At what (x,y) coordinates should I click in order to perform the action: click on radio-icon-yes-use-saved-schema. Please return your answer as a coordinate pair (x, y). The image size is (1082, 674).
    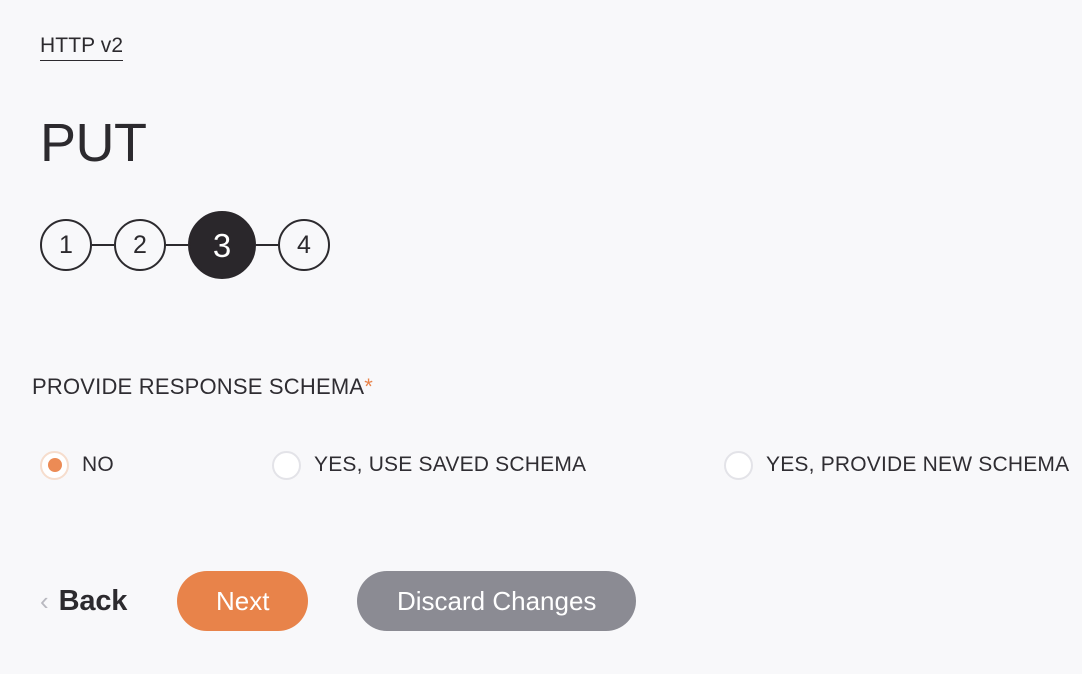
    Looking at the image, I should click on (286, 465).